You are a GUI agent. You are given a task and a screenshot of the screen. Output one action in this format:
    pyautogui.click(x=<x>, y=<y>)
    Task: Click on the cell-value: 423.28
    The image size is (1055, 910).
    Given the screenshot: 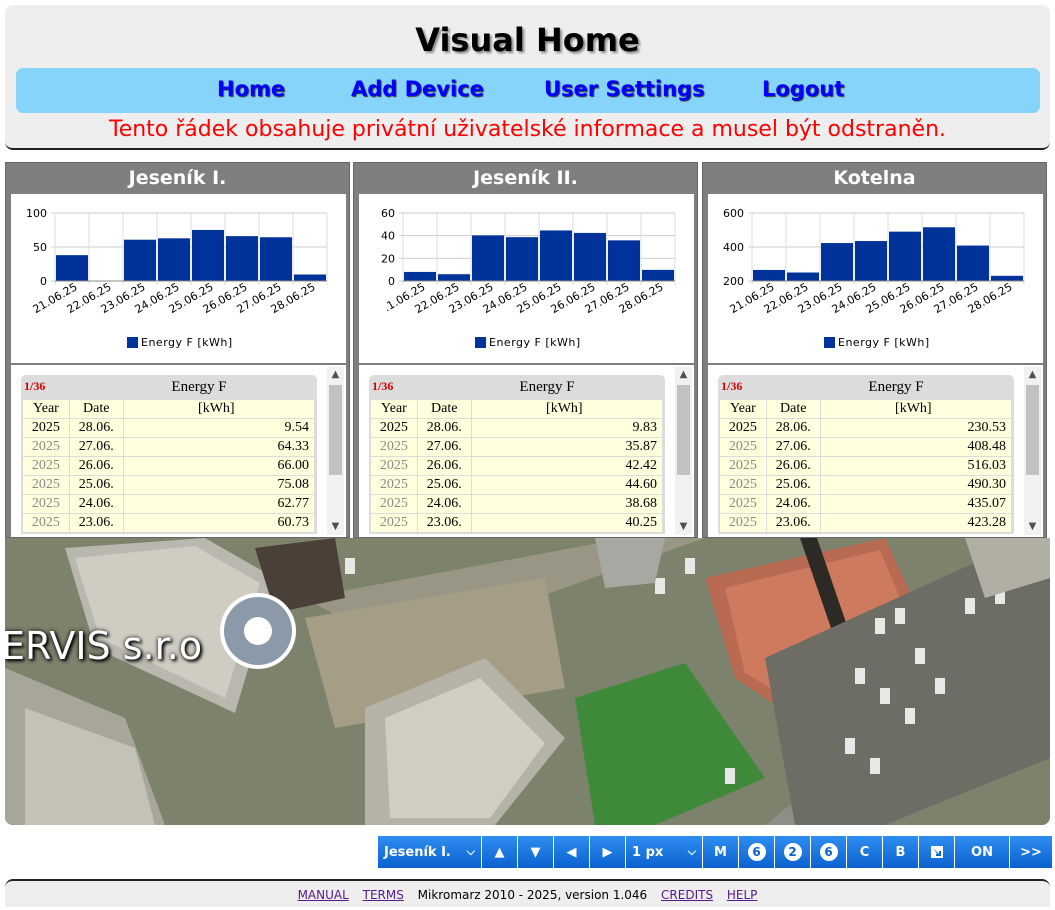 What is the action you would take?
    pyautogui.click(x=915, y=523)
    